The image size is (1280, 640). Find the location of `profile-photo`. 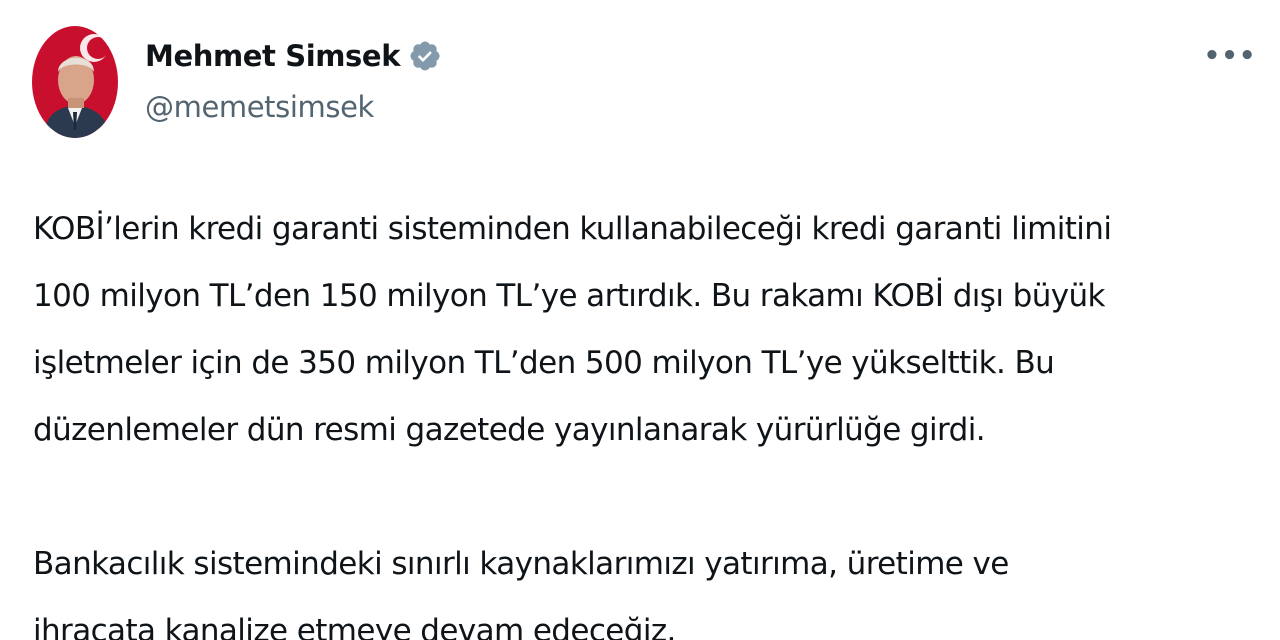

profile-photo is located at coordinates (75, 82).